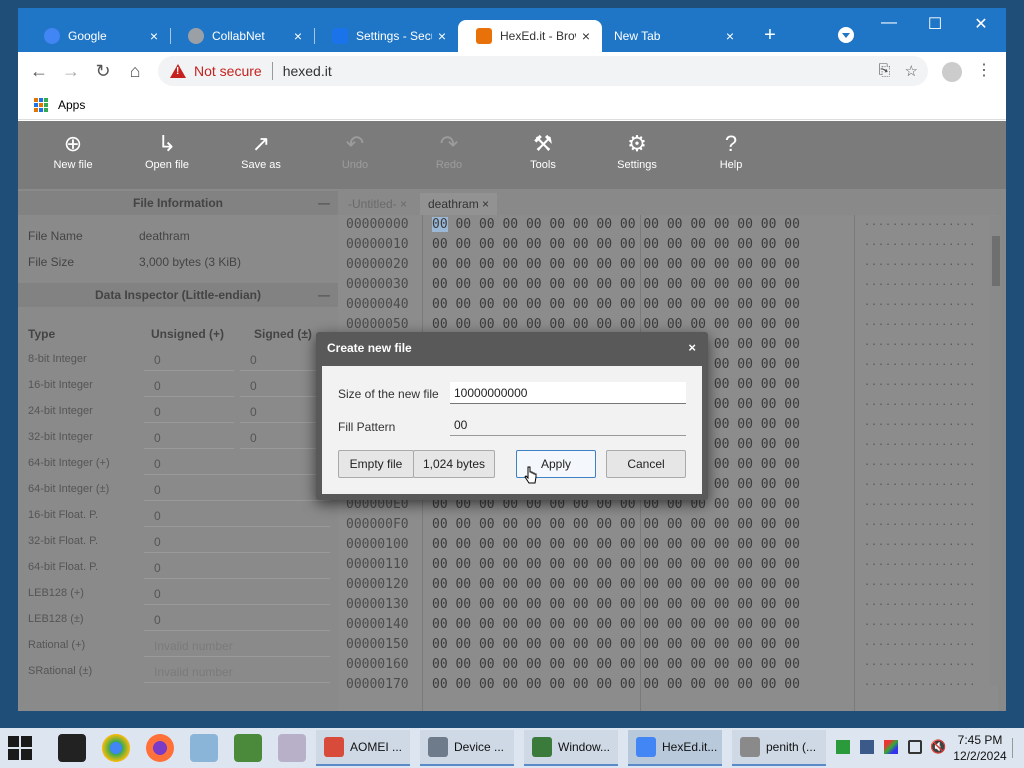  Describe the element at coordinates (204, 748) in the screenshot. I see `notepad-icon` at that location.